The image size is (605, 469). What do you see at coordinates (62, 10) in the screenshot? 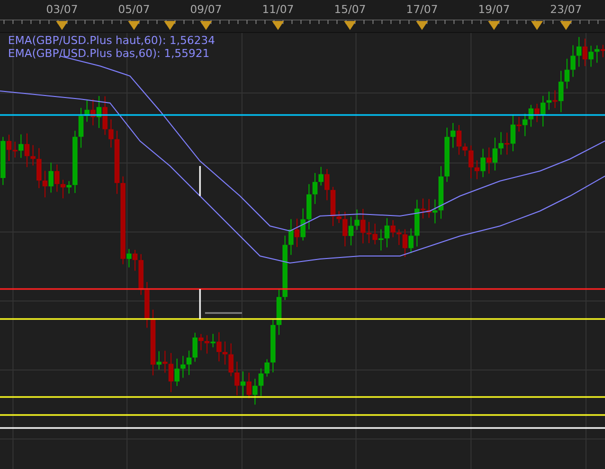
I see `date-label: 03/07` at bounding box center [62, 10].